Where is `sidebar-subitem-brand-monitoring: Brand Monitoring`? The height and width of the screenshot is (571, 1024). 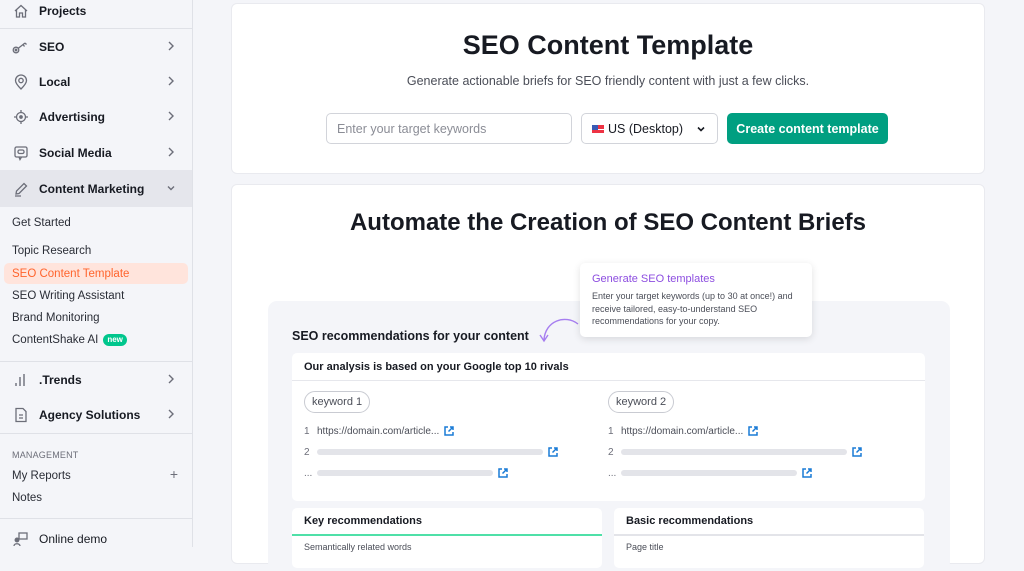
sidebar-subitem-brand-monitoring: Brand Monitoring is located at coordinates (96, 317).